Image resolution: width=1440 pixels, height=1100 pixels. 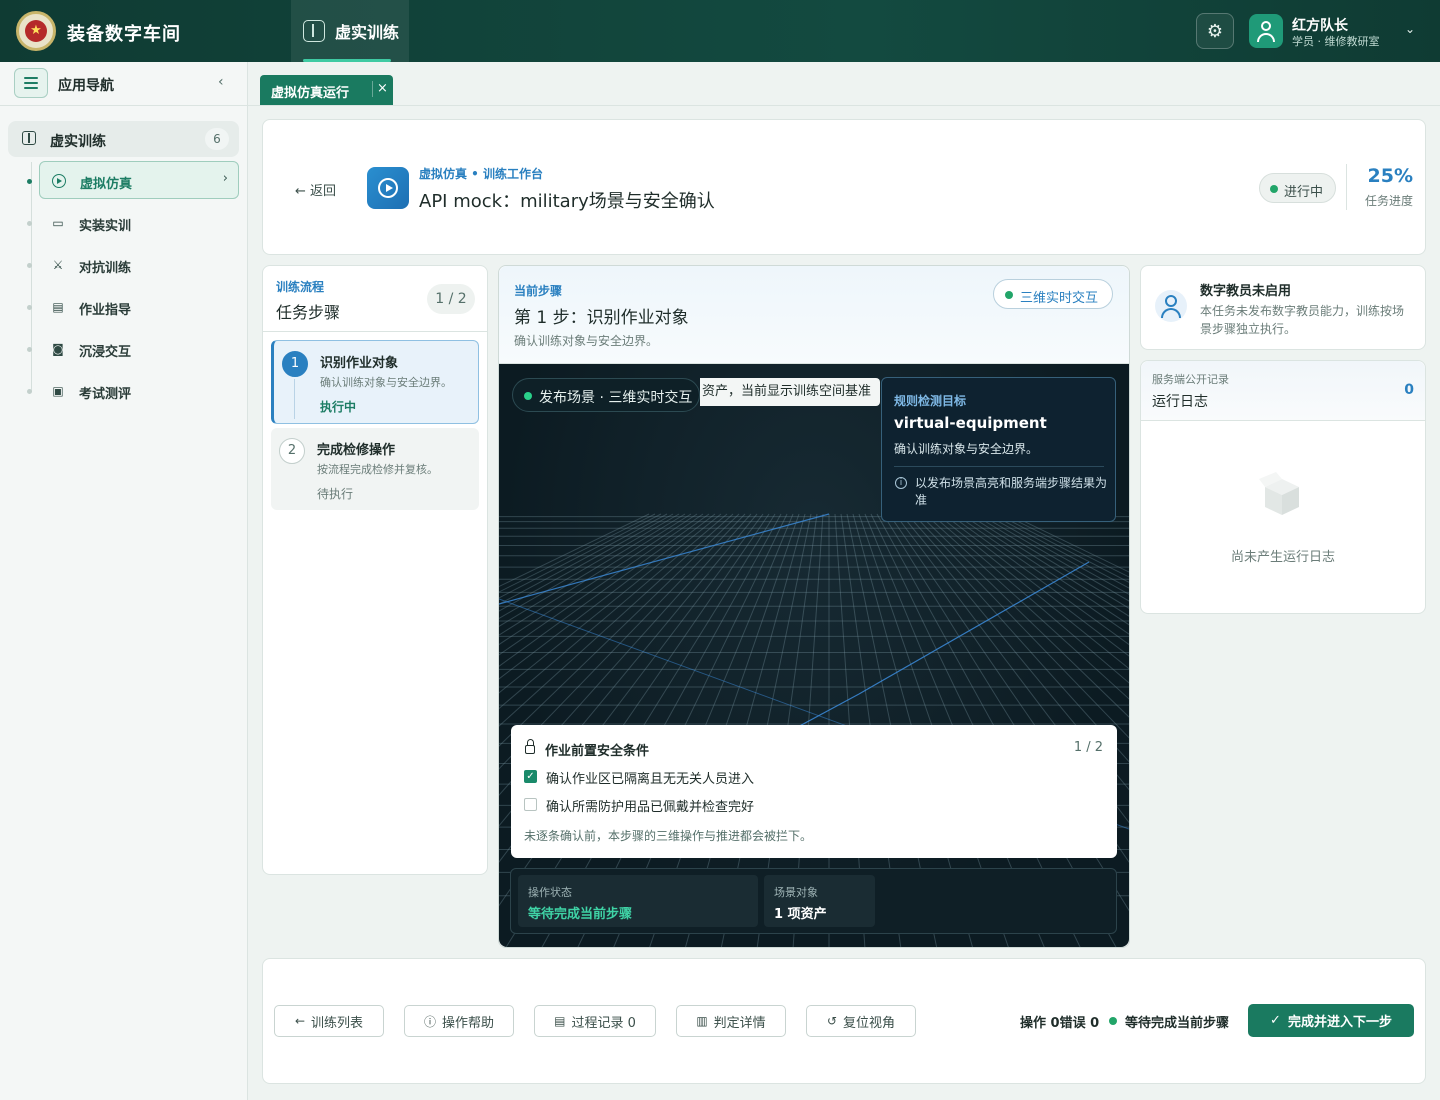 What do you see at coordinates (133, 349) in the screenshot?
I see `sidebar-item-immersive: ◙ 沉浸交互` at bounding box center [133, 349].